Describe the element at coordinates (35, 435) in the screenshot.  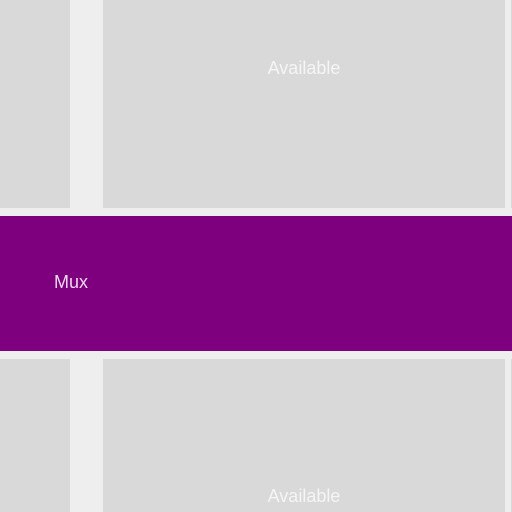
I see `bottom-left-block` at that location.